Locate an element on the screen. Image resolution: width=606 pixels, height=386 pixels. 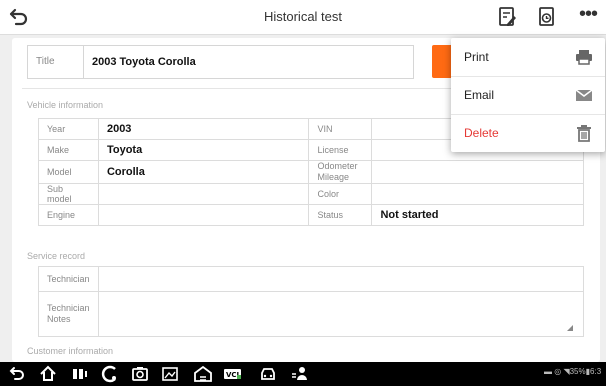
status-bar: ▬ ◎ ◥35%▮6:3 is located at coordinates (572, 371).